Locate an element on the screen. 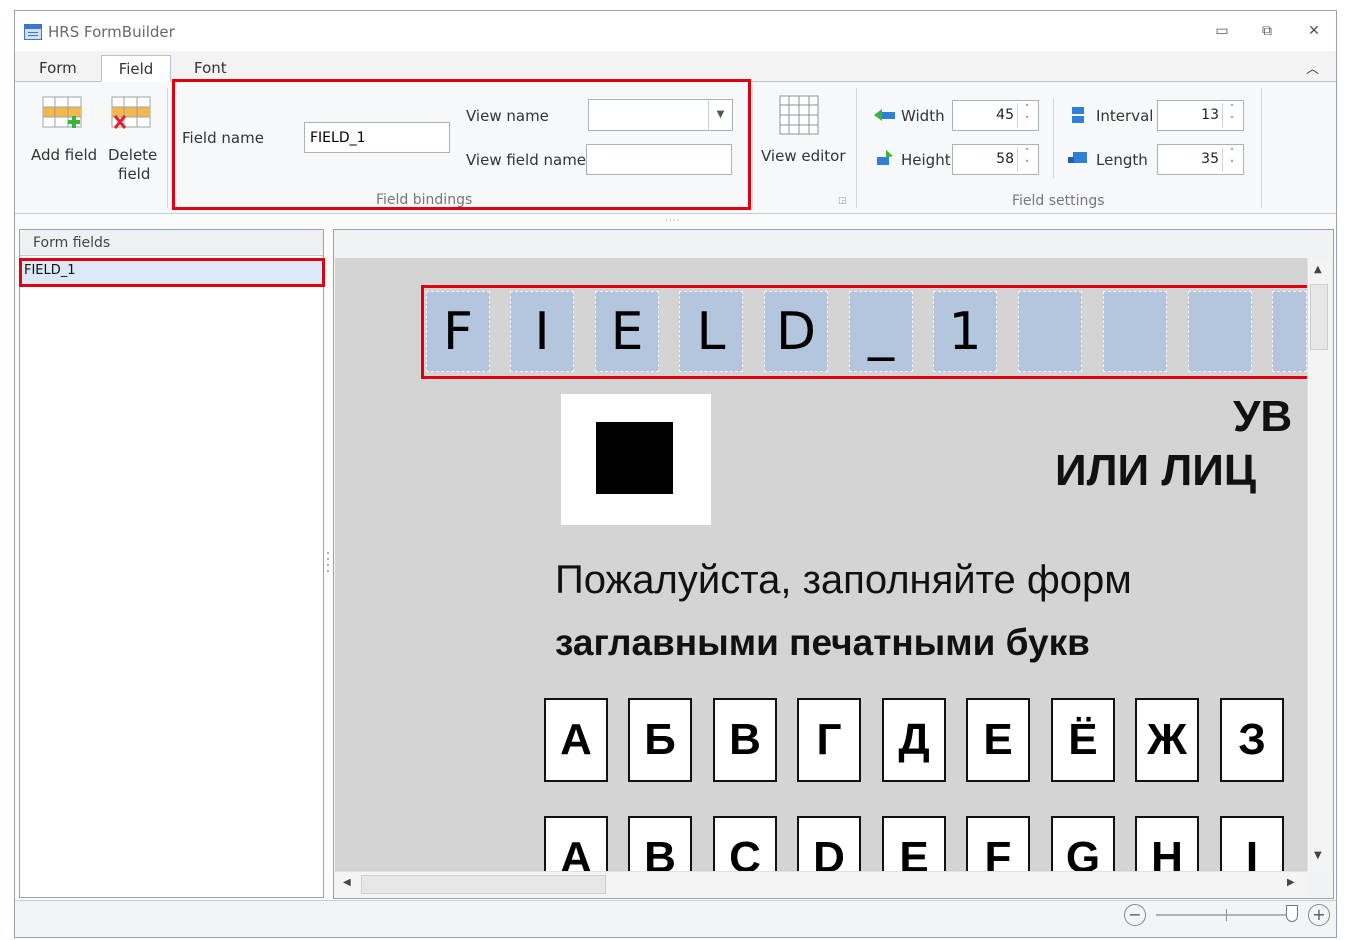  delete-field-label-2: field is located at coordinates (134, 174).